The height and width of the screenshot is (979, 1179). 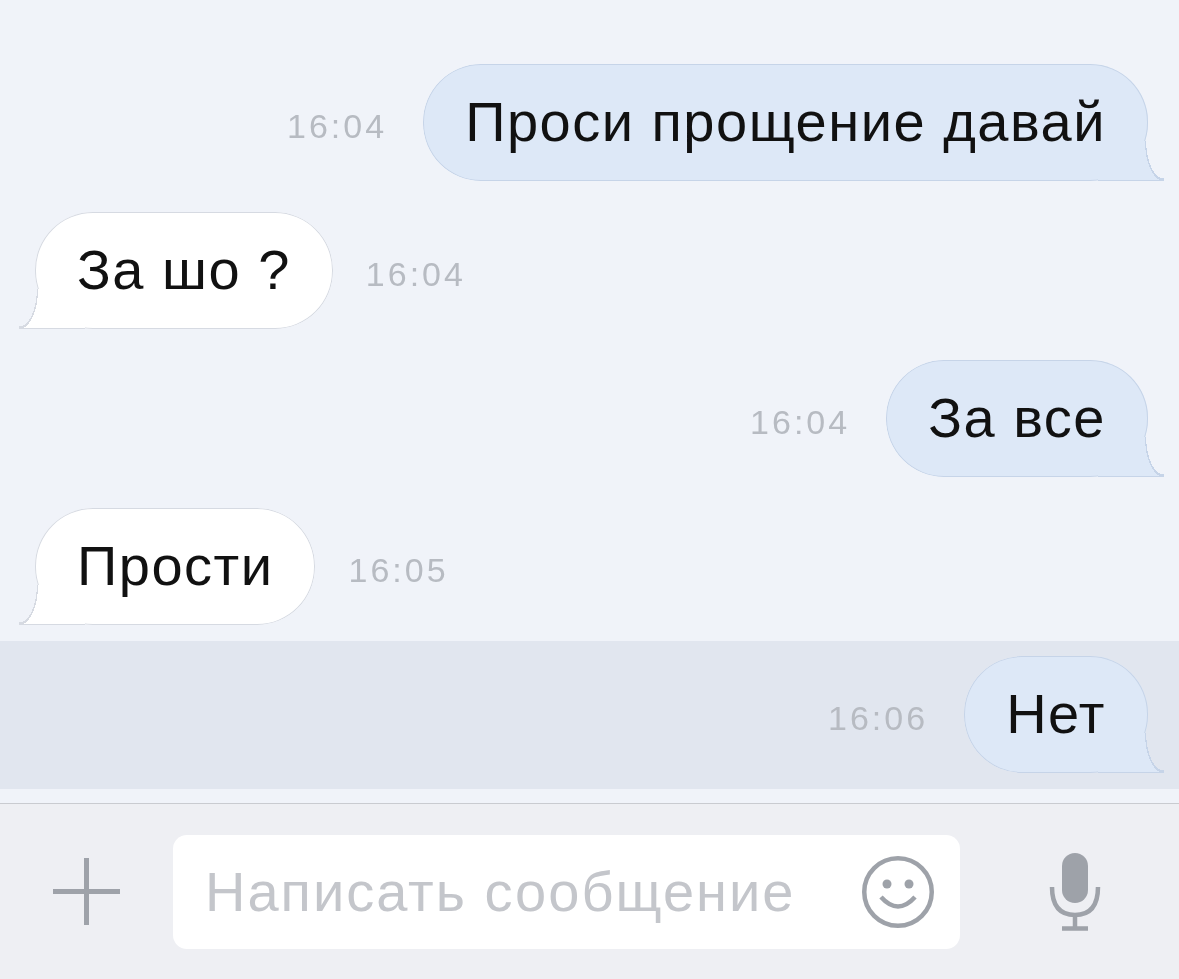 I want to click on message-time: 16:05, so click(x=398, y=570).